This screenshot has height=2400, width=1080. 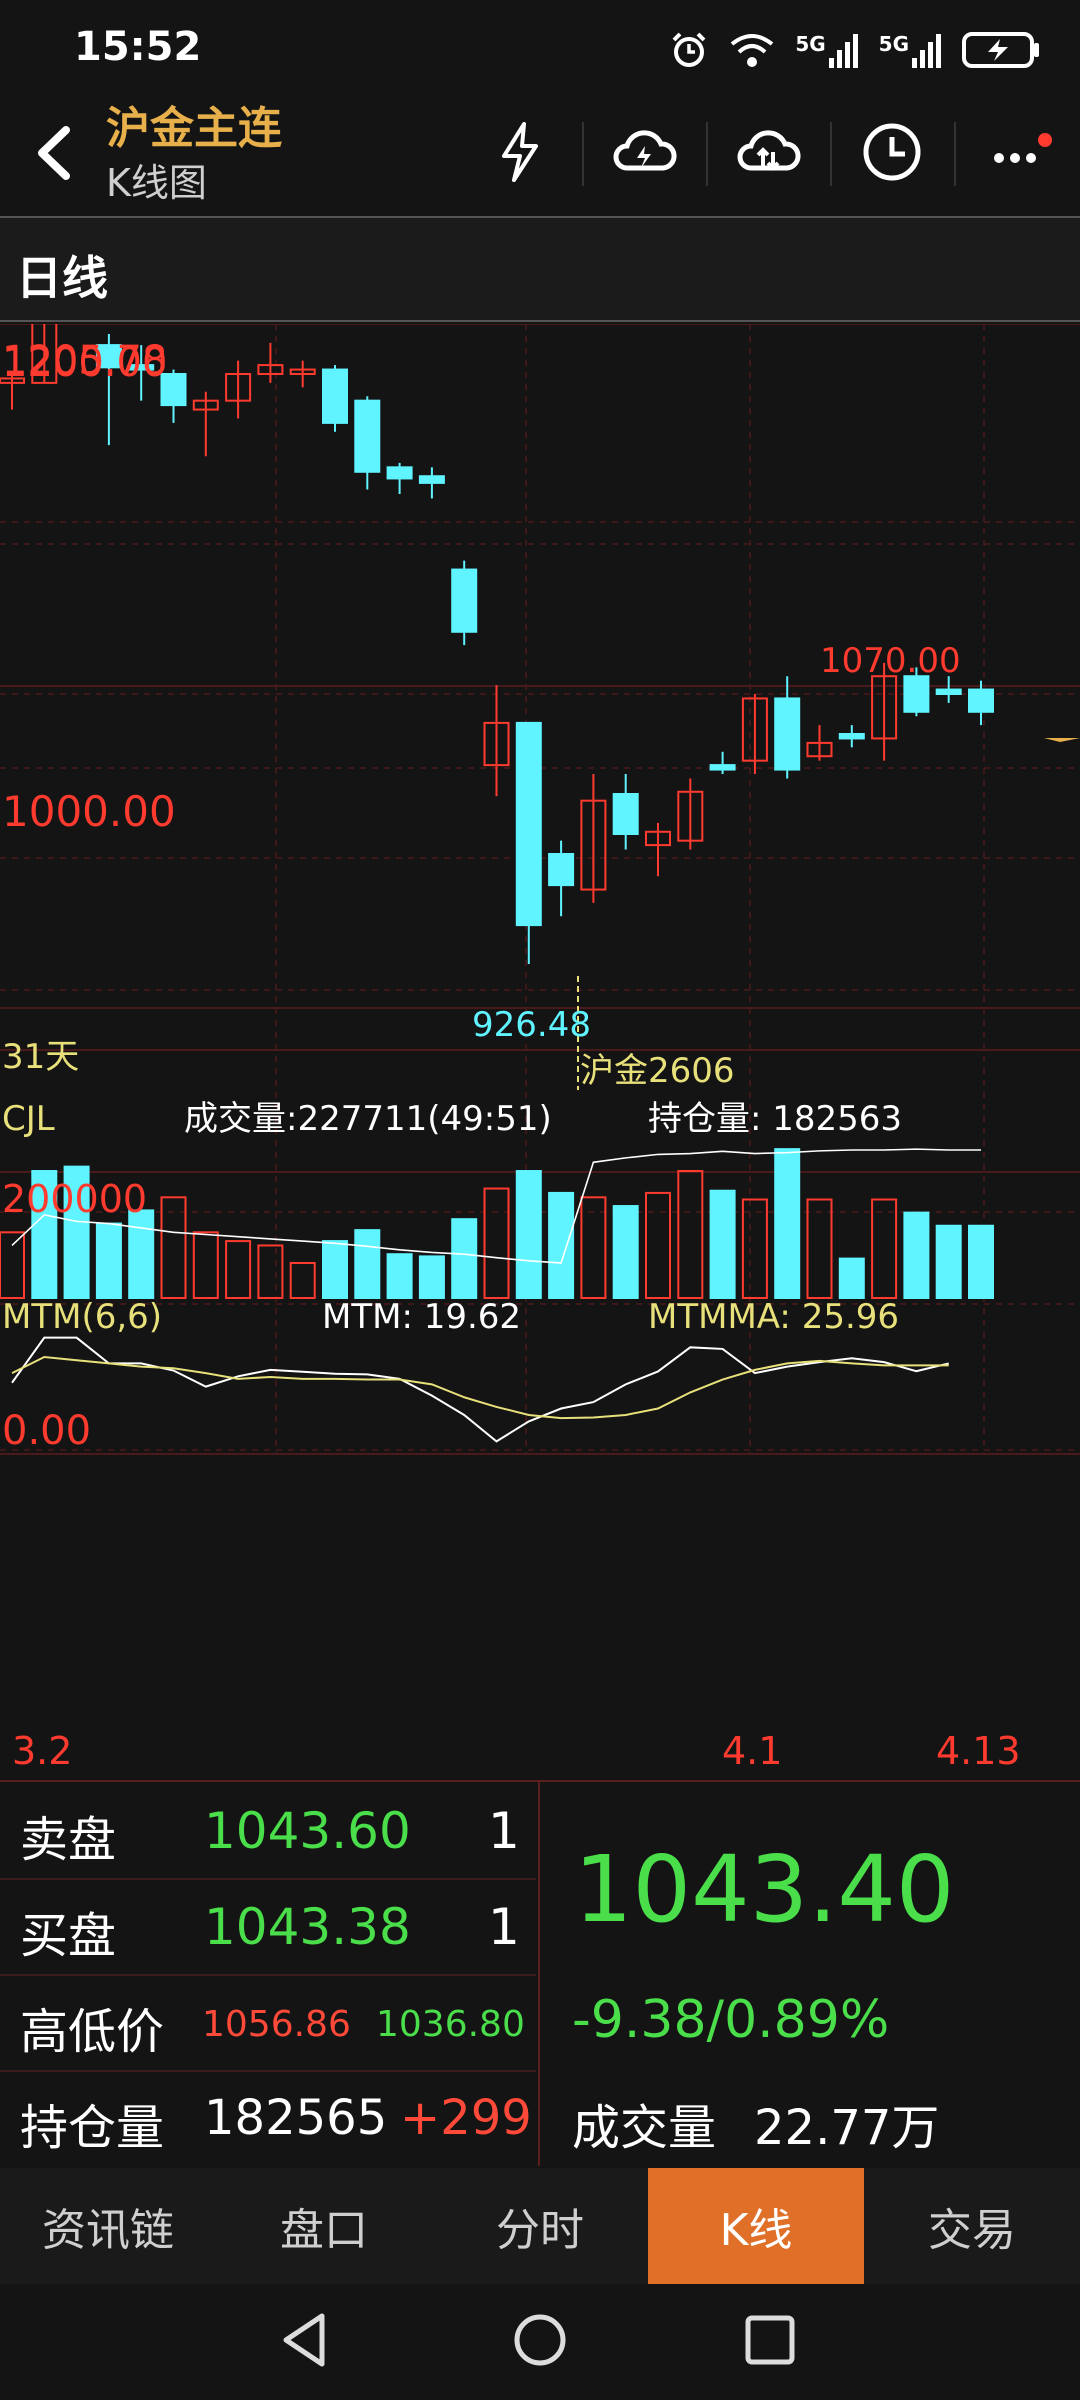 I want to click on last-price: 1043.40, so click(x=764, y=1889).